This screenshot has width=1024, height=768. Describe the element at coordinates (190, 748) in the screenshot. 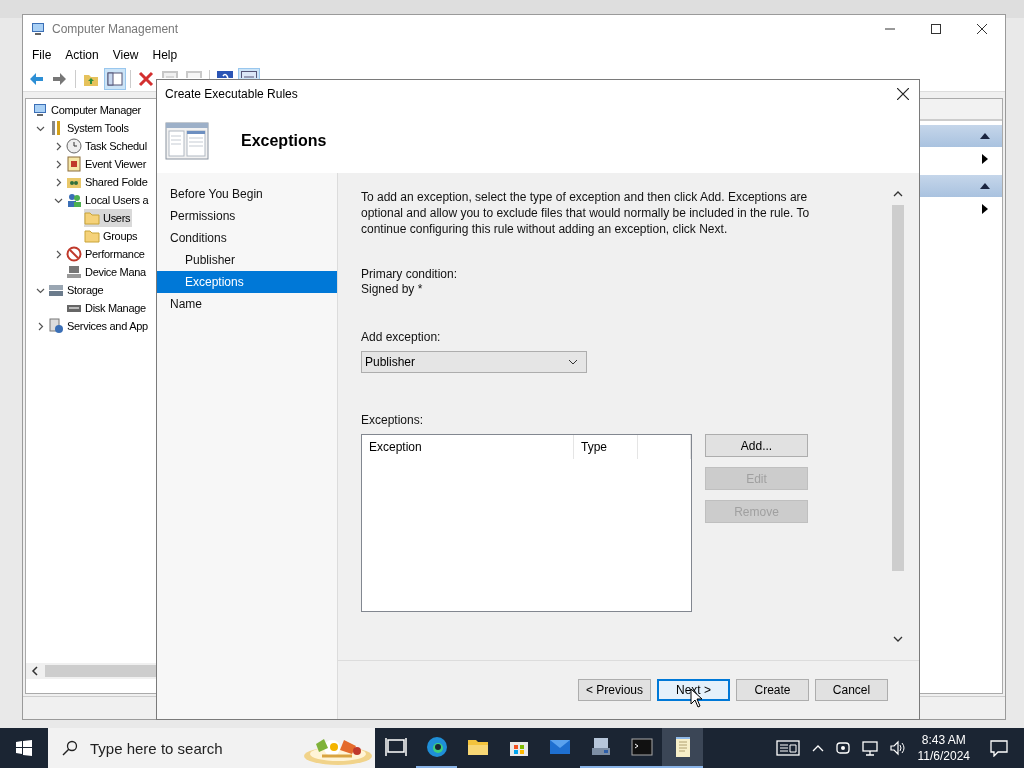

I see `search-input: Type here to search` at that location.